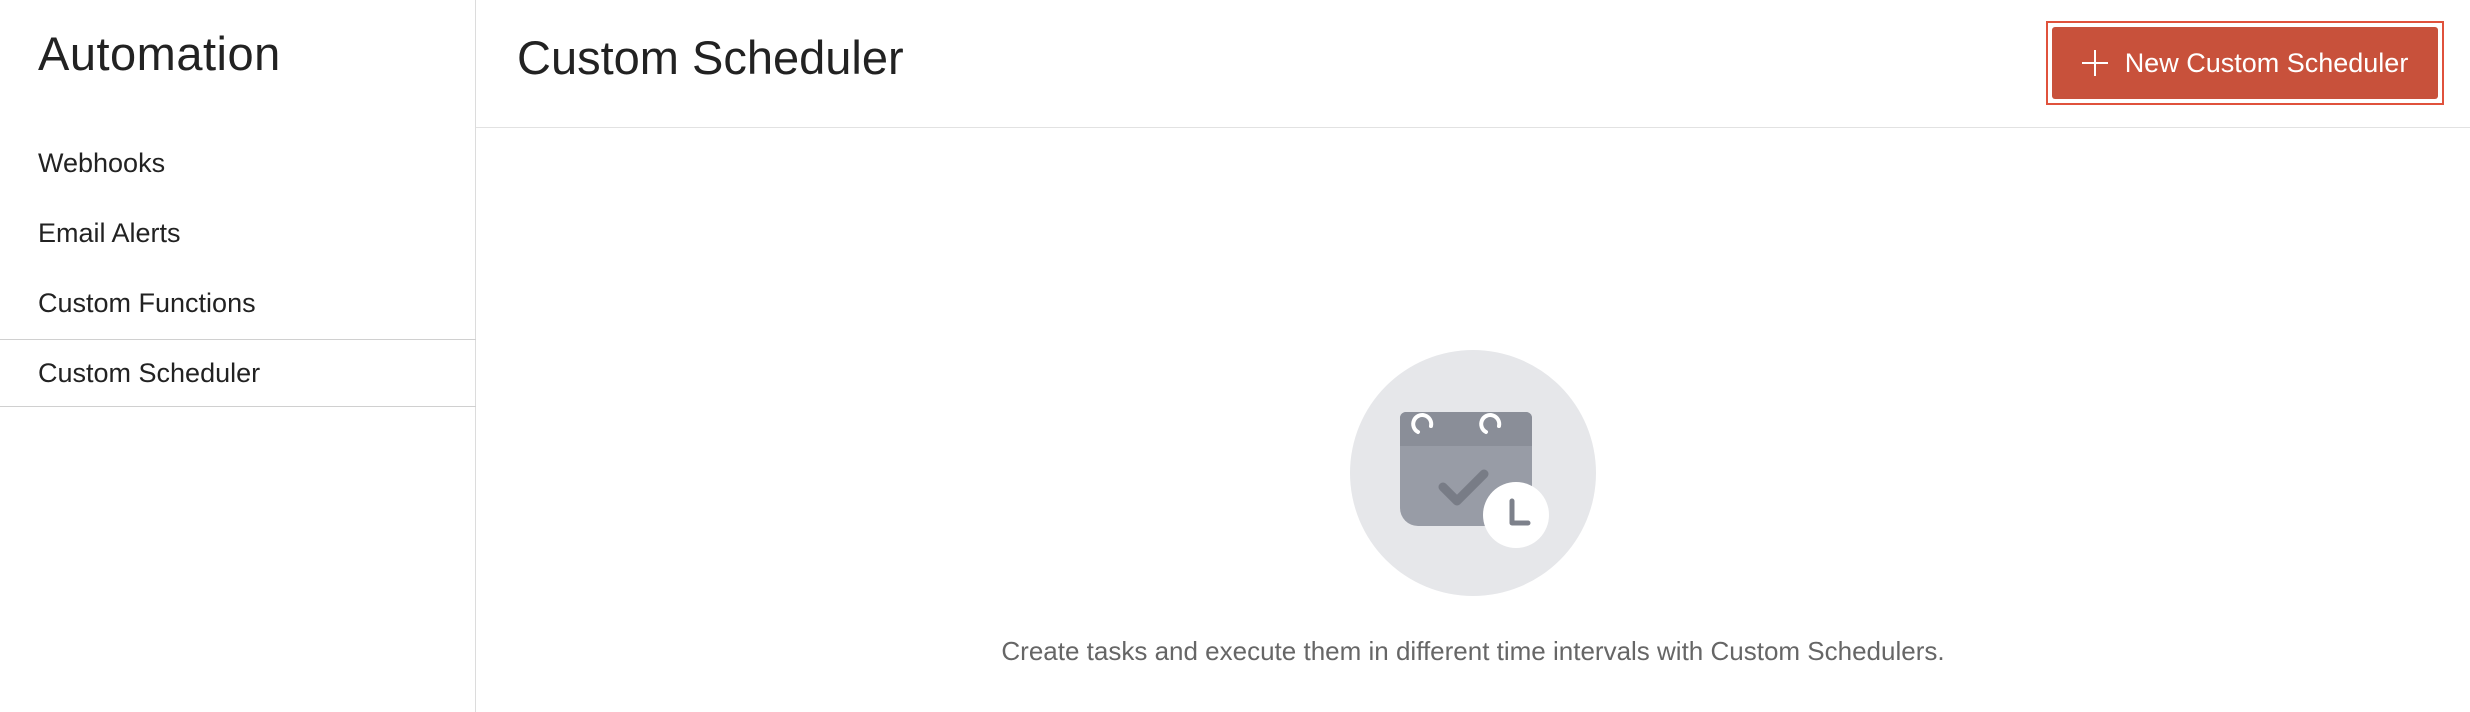 The height and width of the screenshot is (712, 2470). Describe the element at coordinates (238, 373) in the screenshot. I see `sidebar-item-custom-scheduler: Custom Scheduler` at that location.